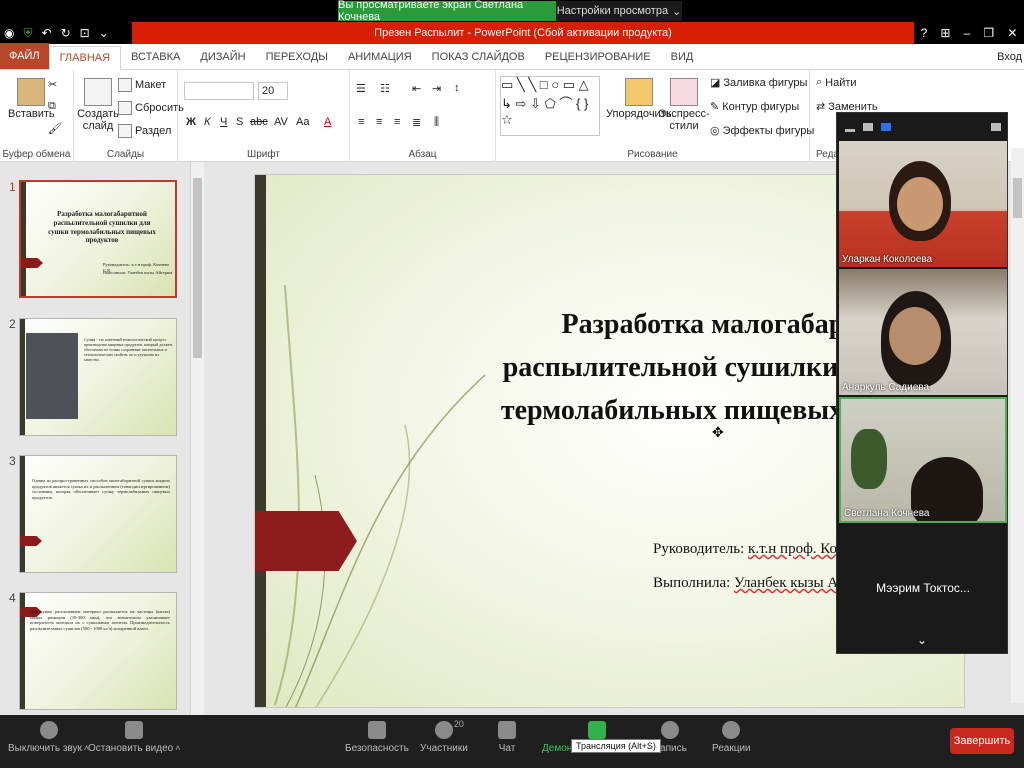 Image resolution: width=1024 pixels, height=768 pixels. What do you see at coordinates (361, 122) in the screenshot?
I see `align-left-icon: ≡` at bounding box center [361, 122].